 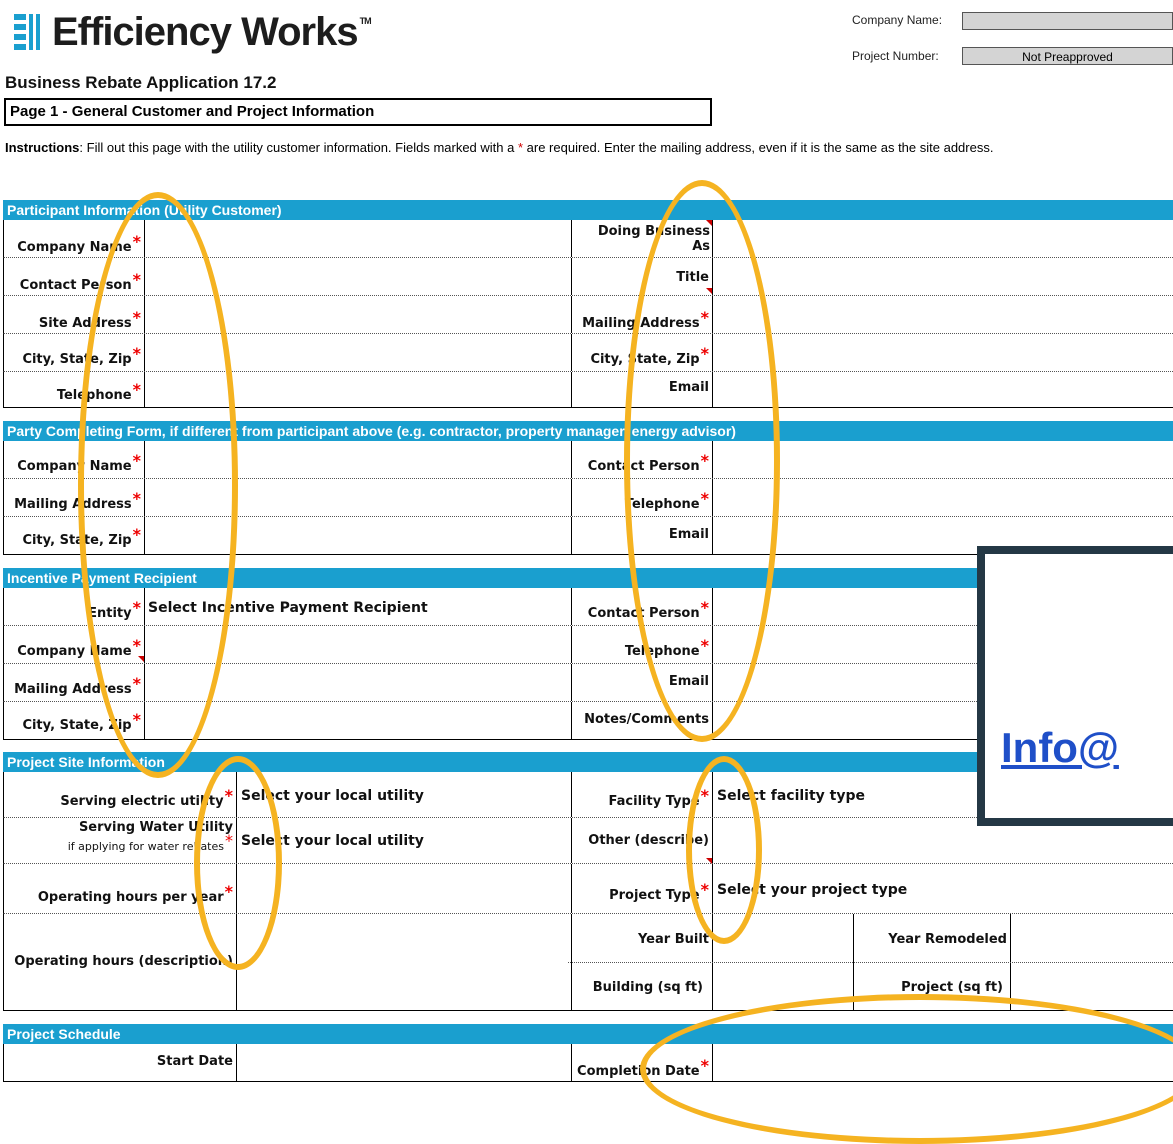 I want to click on mailing-address-input, so click(x=943, y=314).